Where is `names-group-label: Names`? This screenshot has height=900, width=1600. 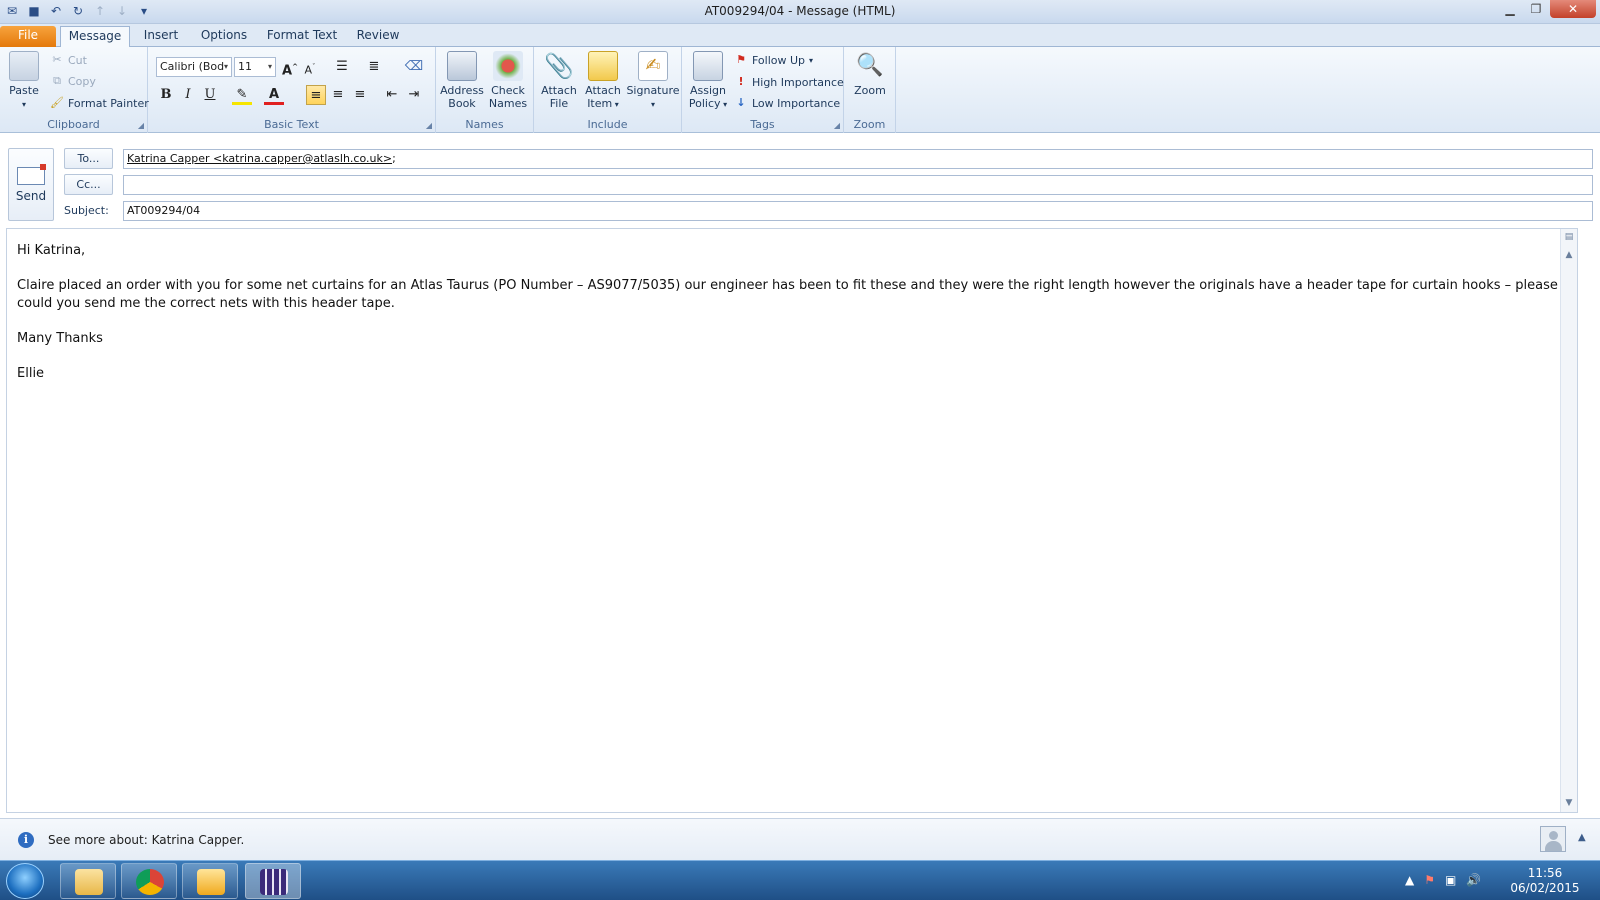
names-group-label: Names is located at coordinates (484, 124).